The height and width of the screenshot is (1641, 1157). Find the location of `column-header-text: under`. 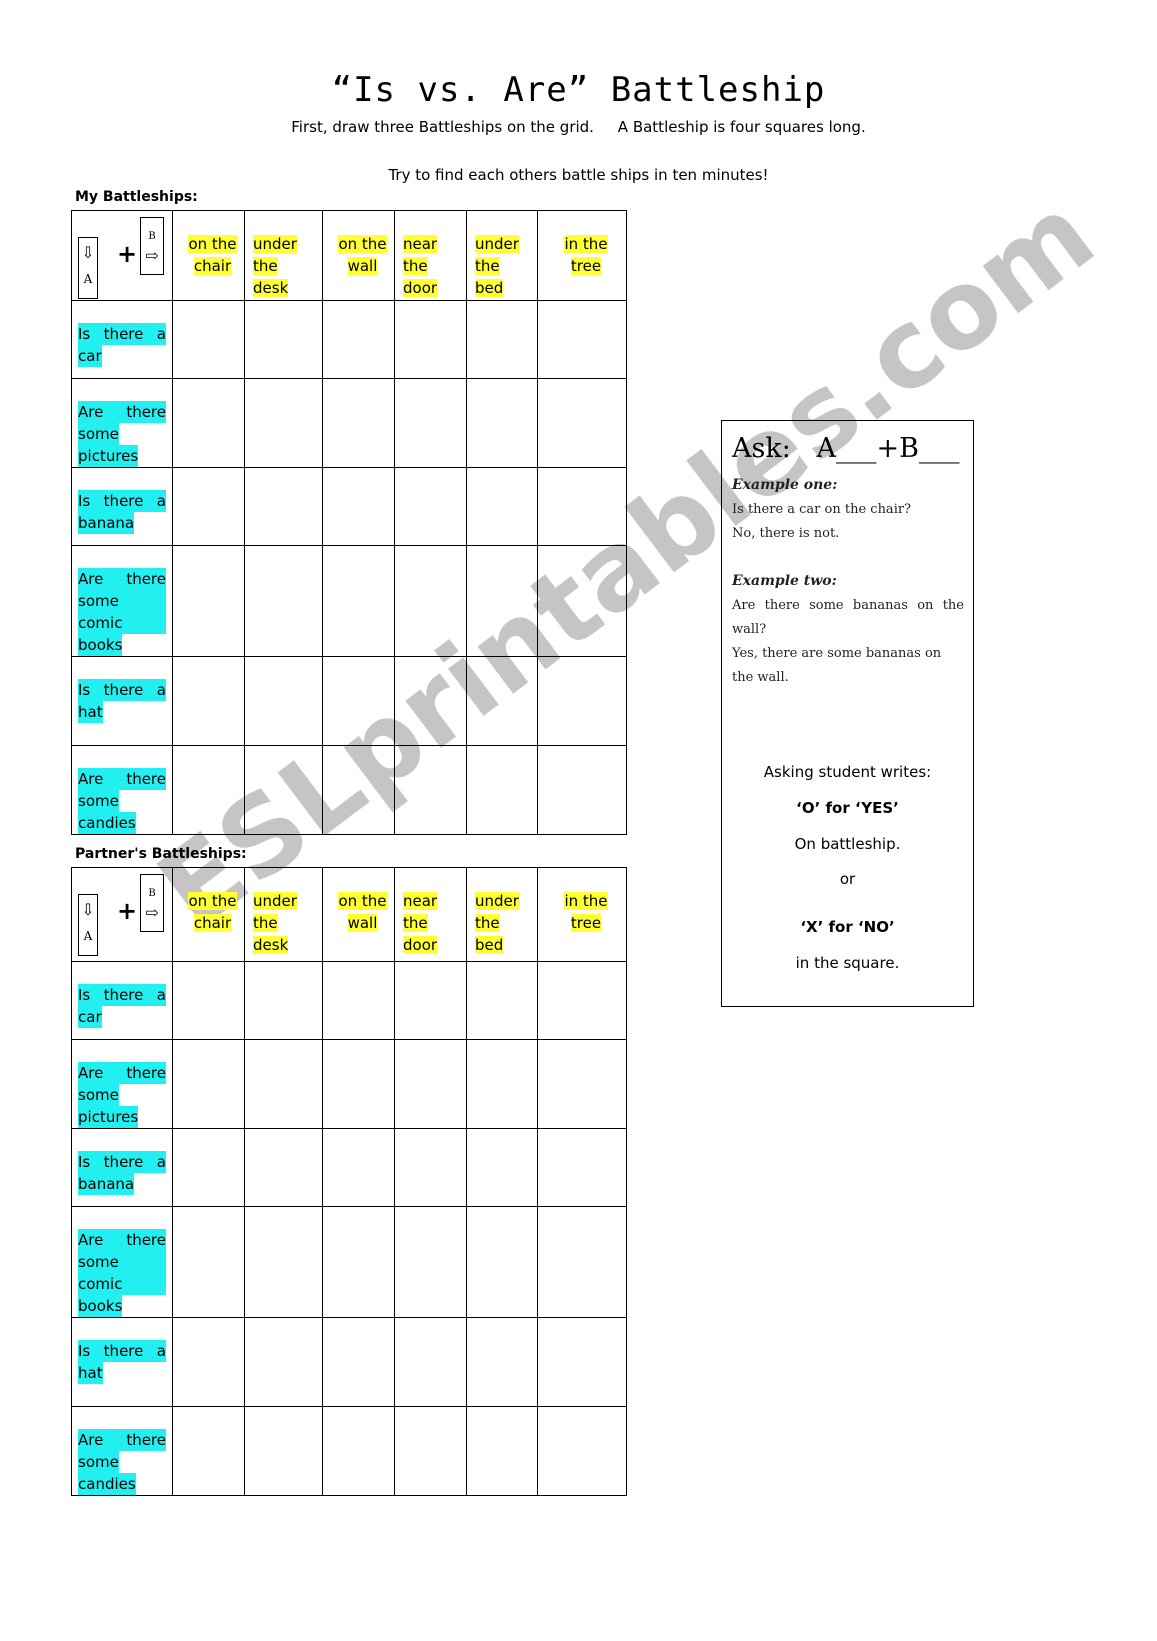

column-header-text: under is located at coordinates (497, 901).